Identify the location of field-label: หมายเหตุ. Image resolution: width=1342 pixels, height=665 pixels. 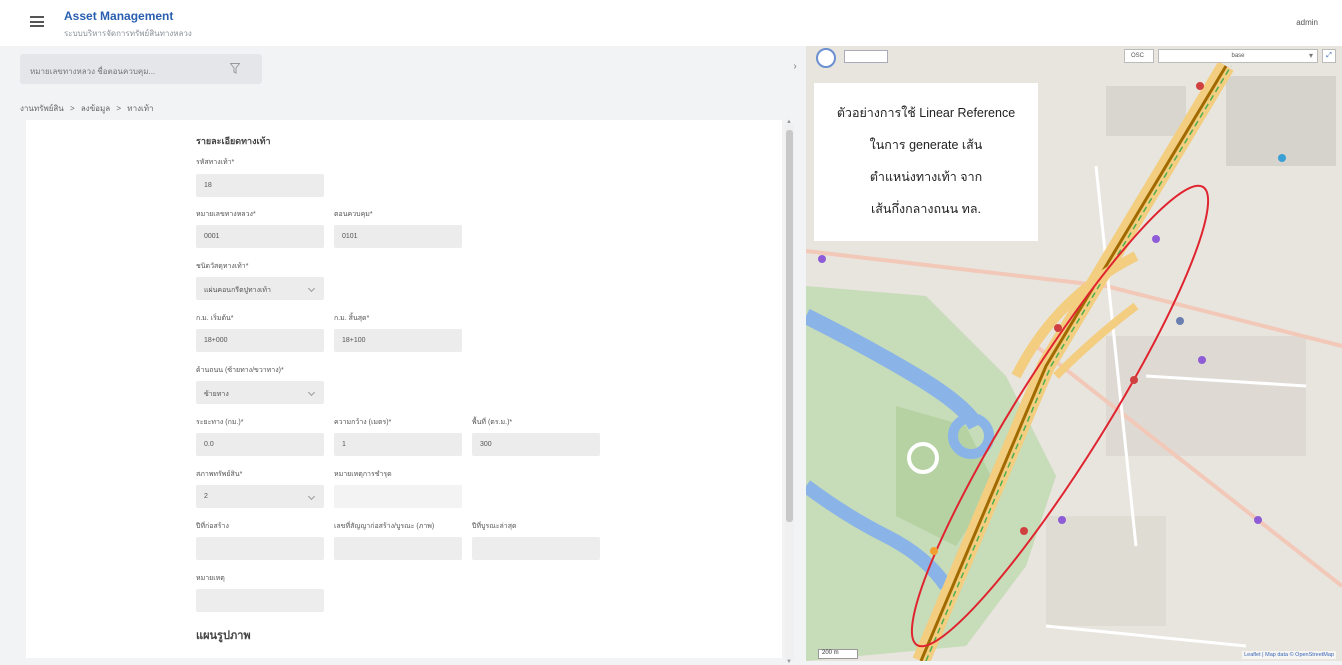
(210, 578).